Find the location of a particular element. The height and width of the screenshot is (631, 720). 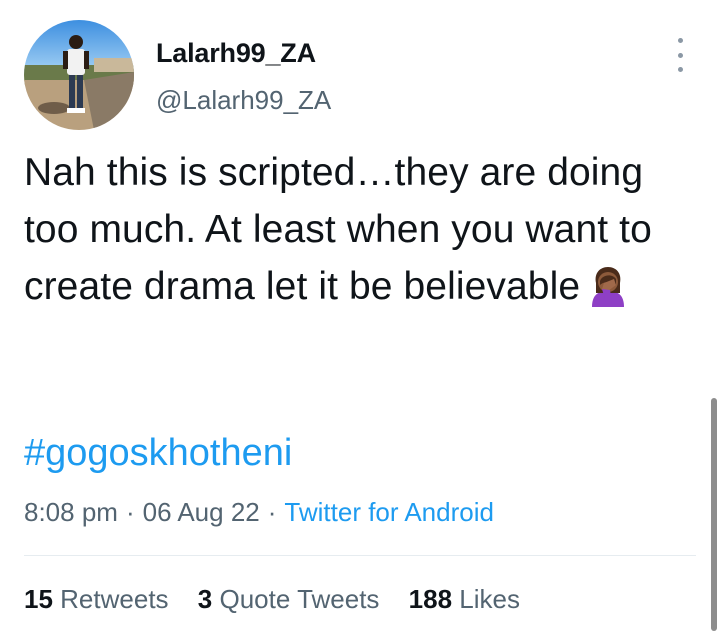

quote-tweets-label: Quote Tweets is located at coordinates (299, 599).